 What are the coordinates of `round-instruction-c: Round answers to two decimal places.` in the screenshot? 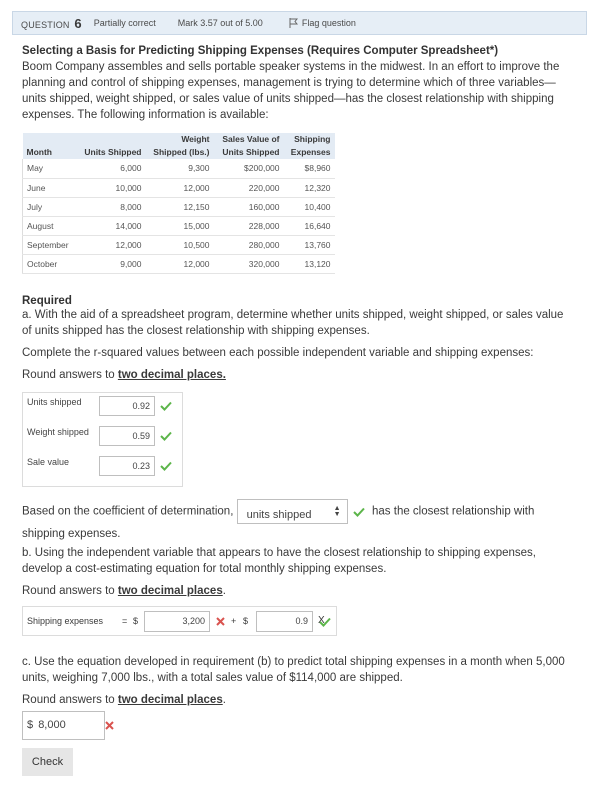 It's located at (124, 700).